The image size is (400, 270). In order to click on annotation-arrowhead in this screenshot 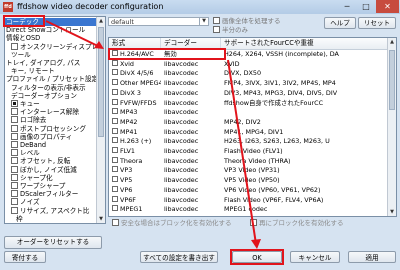, I will do `click(256, 244)`.